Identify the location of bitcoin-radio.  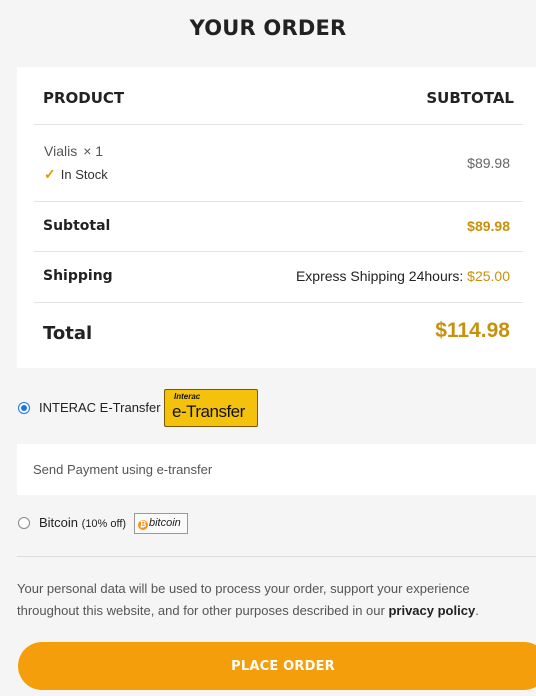
(24, 523).